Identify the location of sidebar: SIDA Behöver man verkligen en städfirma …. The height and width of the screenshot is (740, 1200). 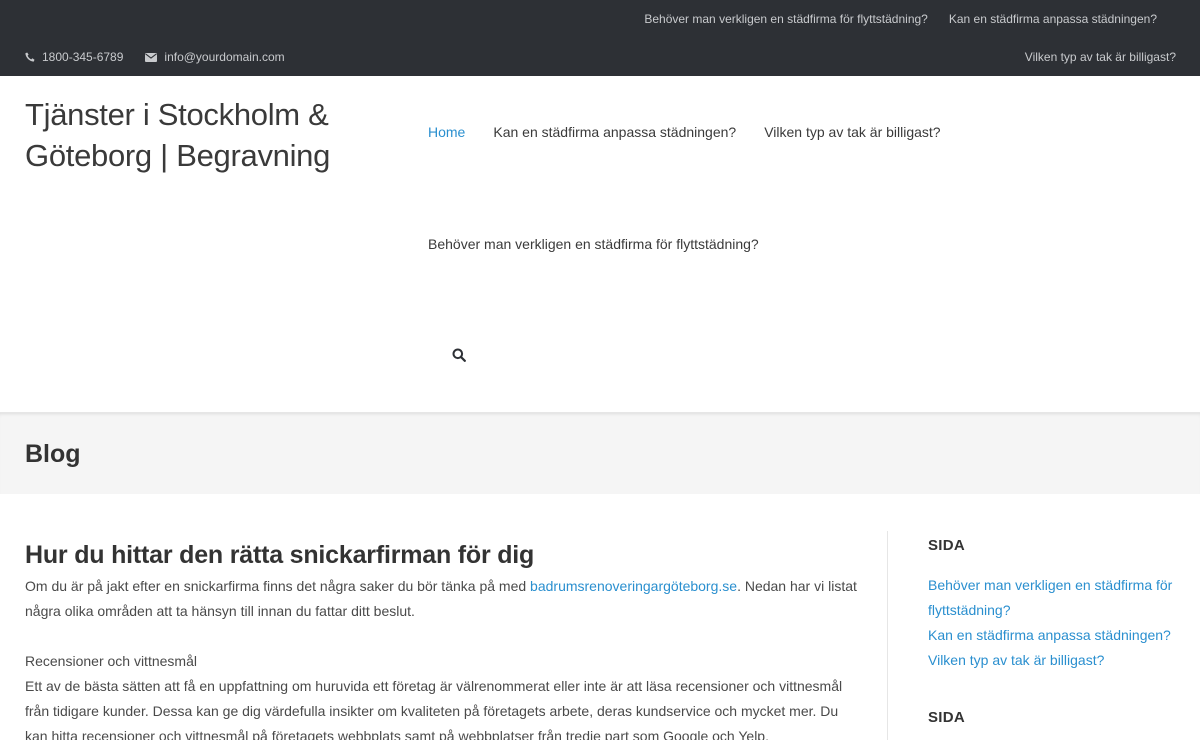
(1053, 638).